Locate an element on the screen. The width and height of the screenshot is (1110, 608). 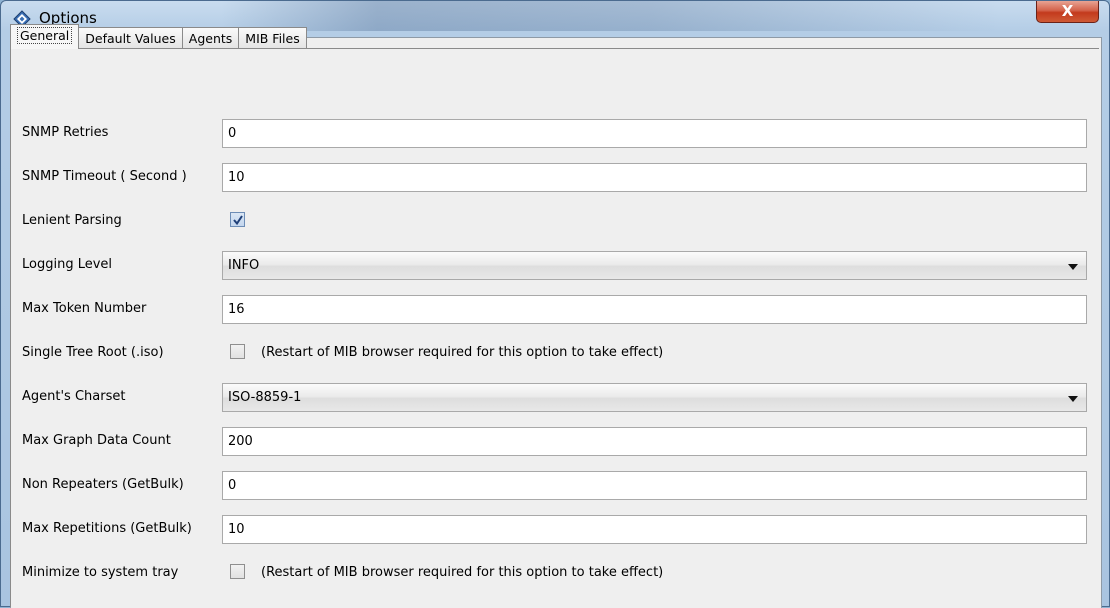
logging-level-row: Logging Level INFO is located at coordinates (551, 265).